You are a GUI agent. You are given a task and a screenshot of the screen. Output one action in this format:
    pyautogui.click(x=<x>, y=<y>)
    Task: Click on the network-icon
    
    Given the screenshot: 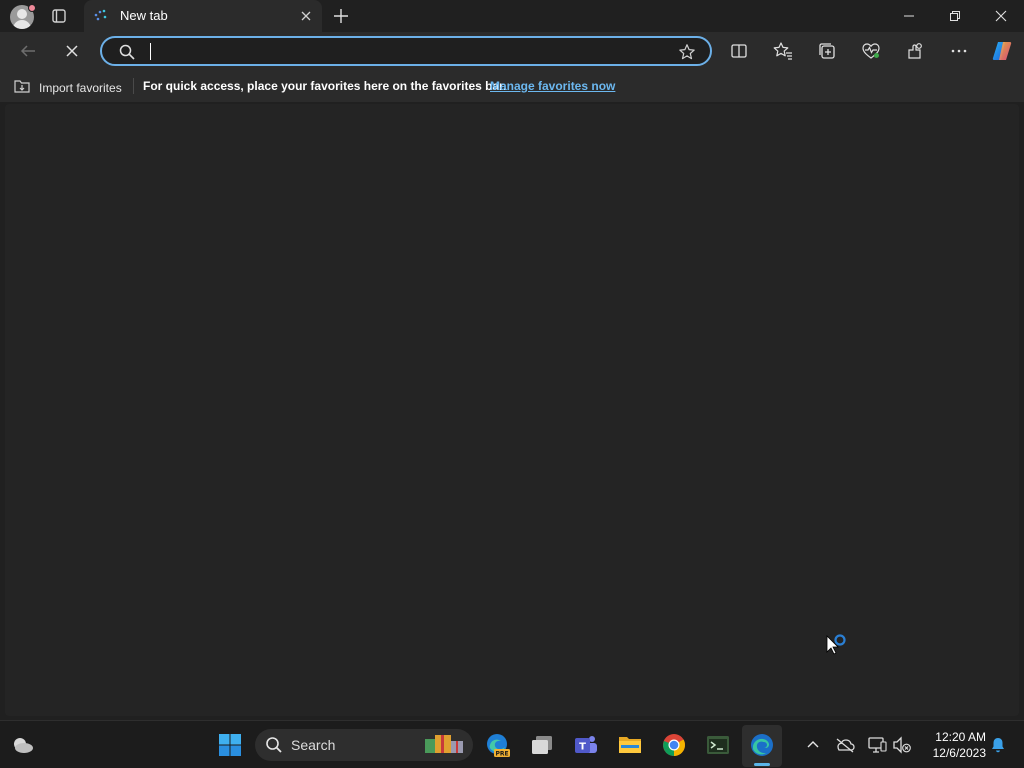 What is the action you would take?
    pyautogui.click(x=877, y=745)
    